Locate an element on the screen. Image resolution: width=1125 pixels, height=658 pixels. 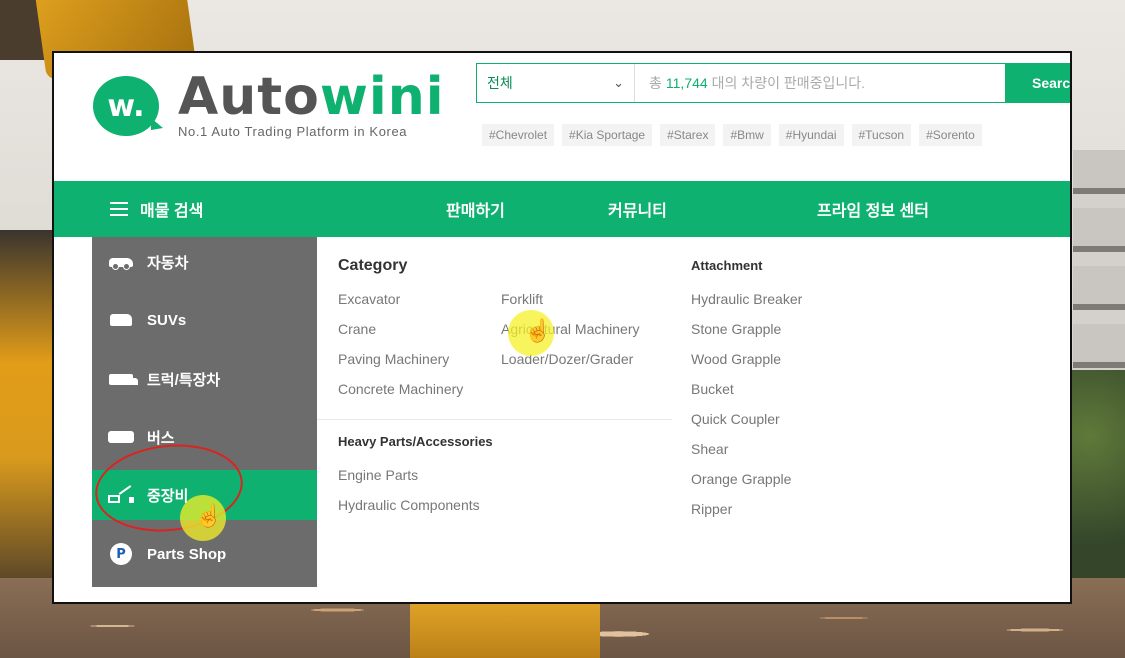
category-forklift: Forklift is located at coordinates (522, 299).